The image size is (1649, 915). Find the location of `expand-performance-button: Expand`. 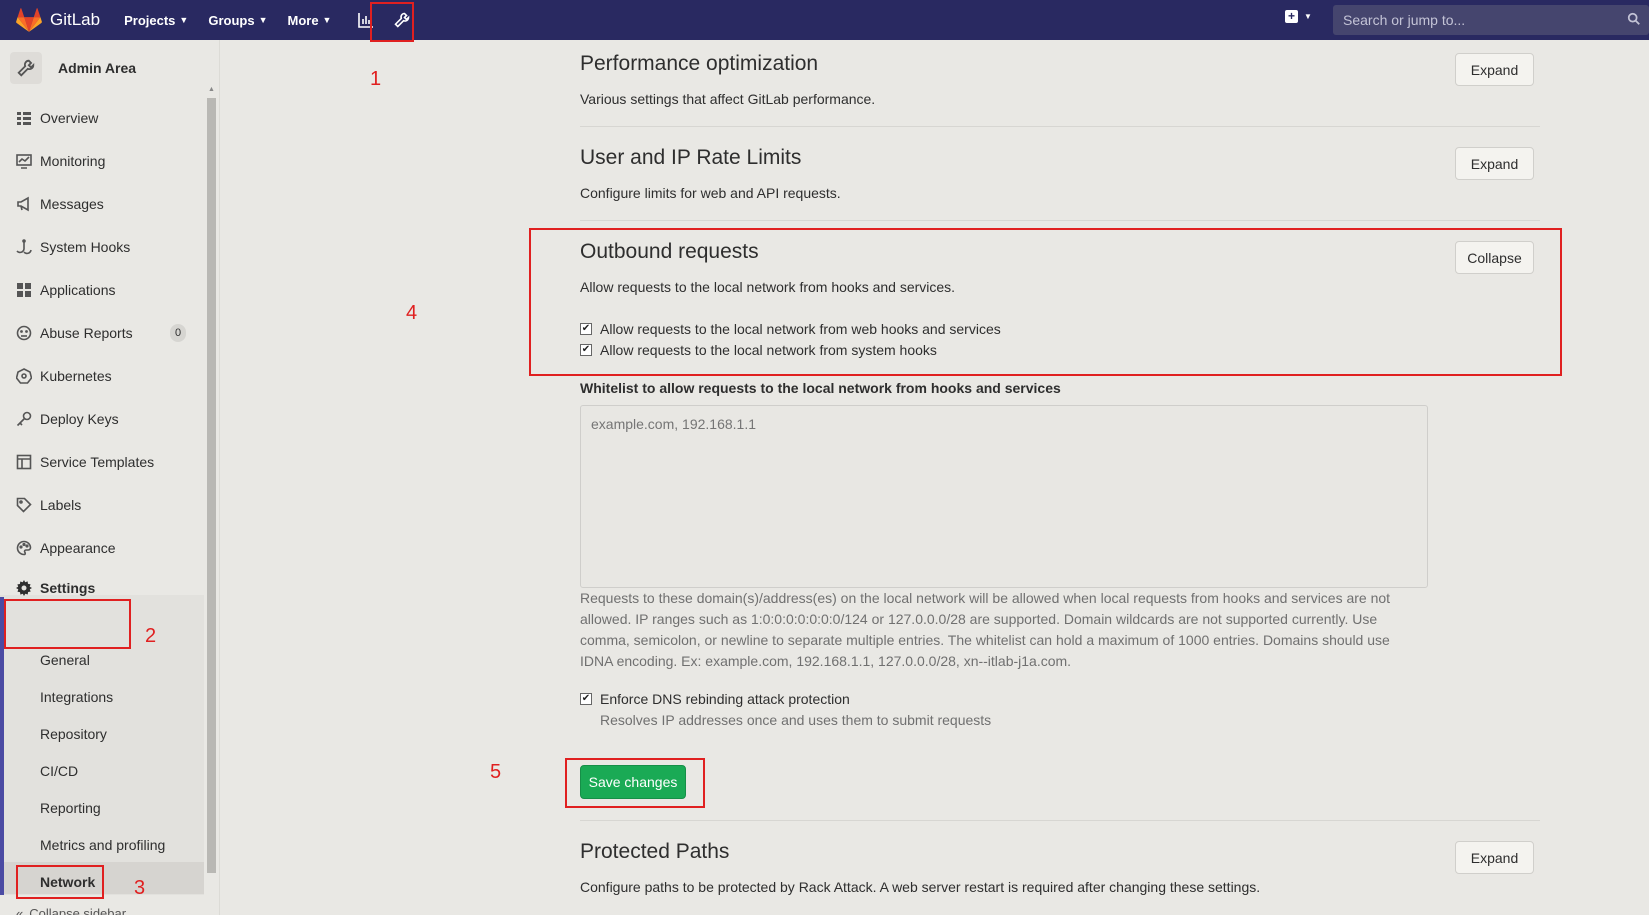

expand-performance-button: Expand is located at coordinates (1494, 69).